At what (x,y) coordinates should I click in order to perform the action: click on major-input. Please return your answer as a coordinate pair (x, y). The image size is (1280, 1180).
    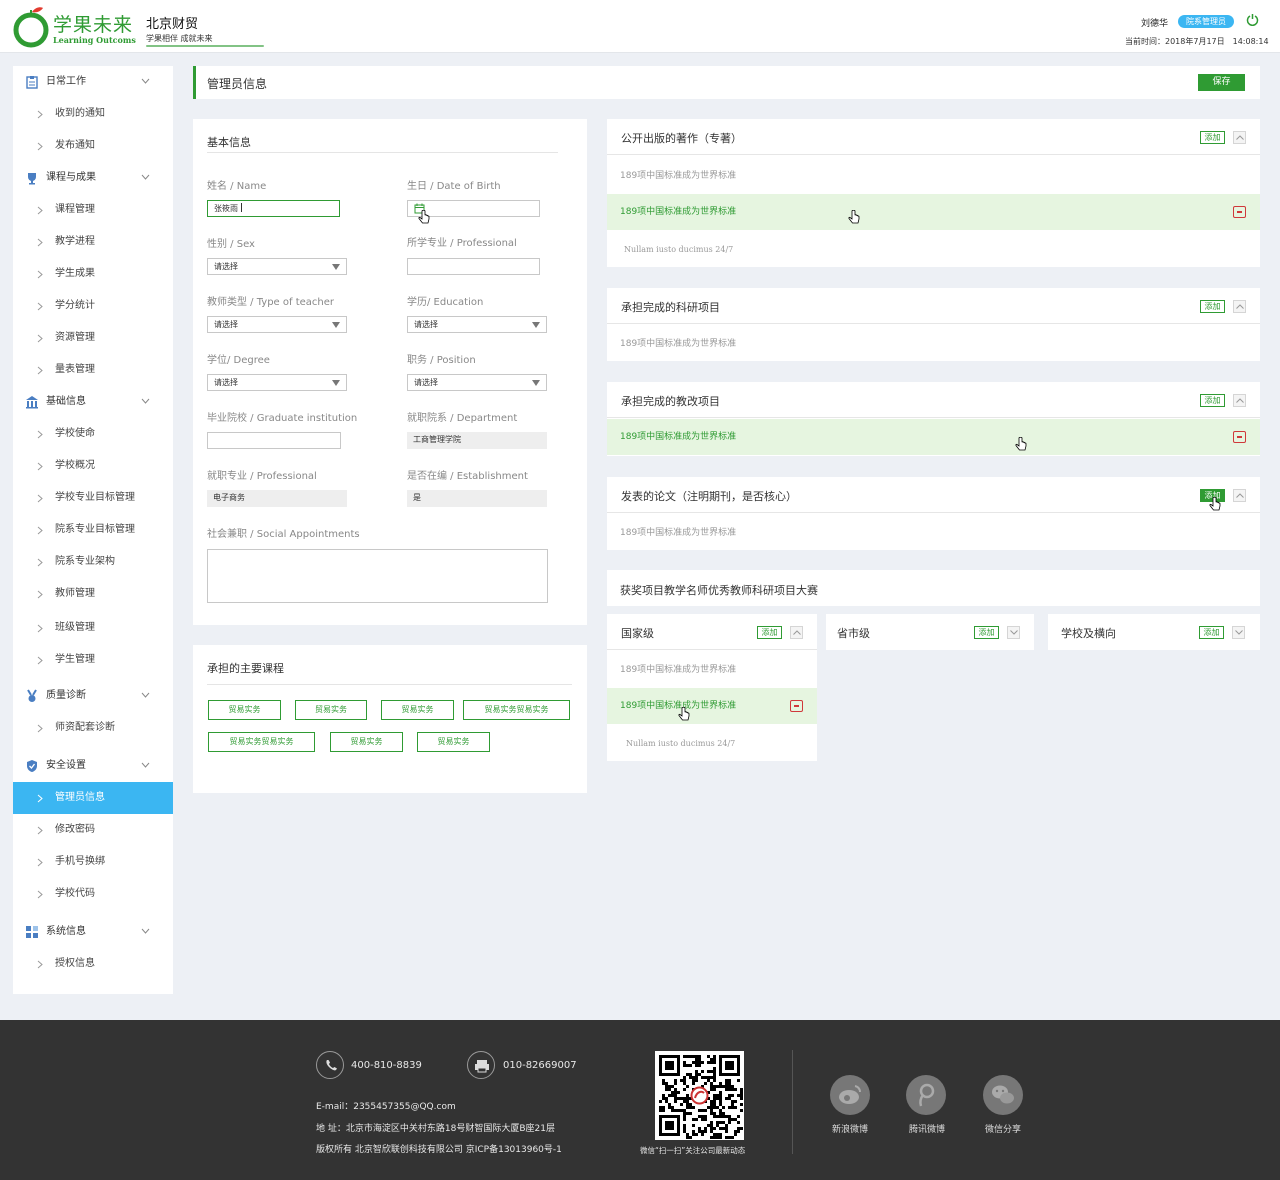
    Looking at the image, I should click on (473, 266).